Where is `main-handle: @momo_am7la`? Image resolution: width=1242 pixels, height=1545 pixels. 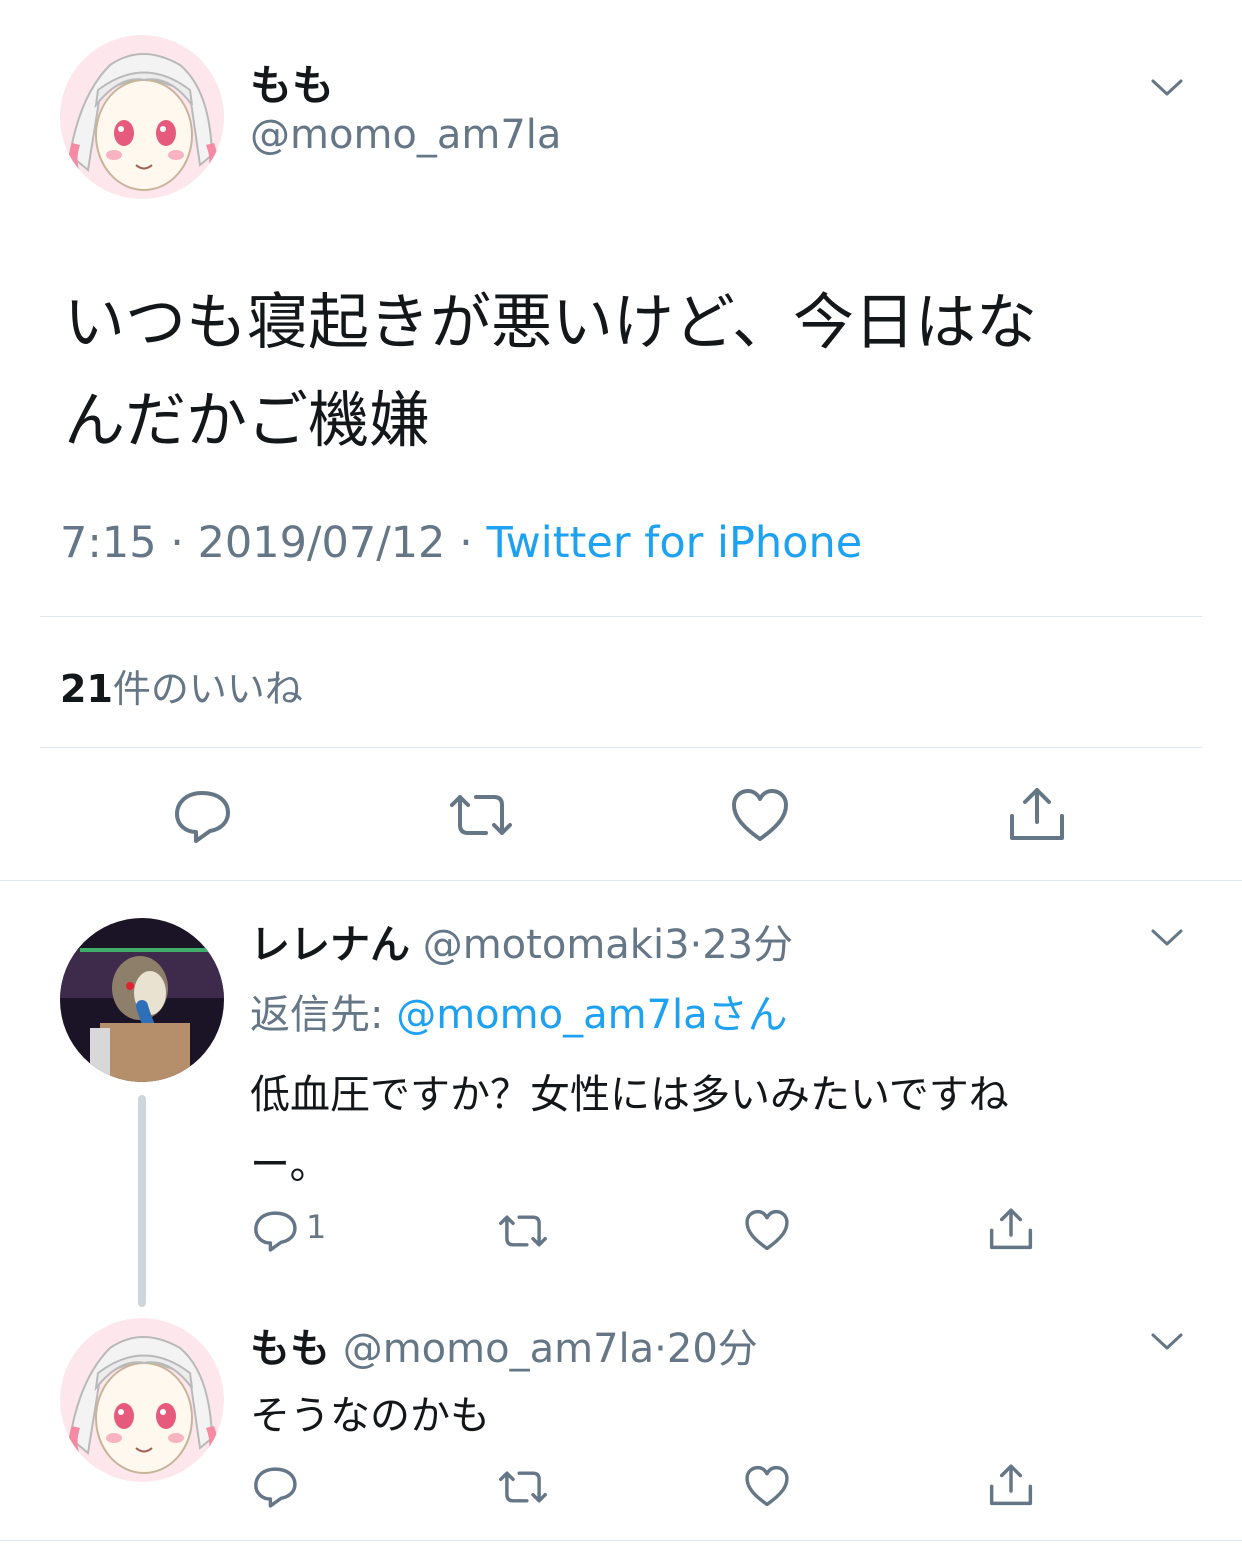
main-handle: @momo_am7la is located at coordinates (405, 135).